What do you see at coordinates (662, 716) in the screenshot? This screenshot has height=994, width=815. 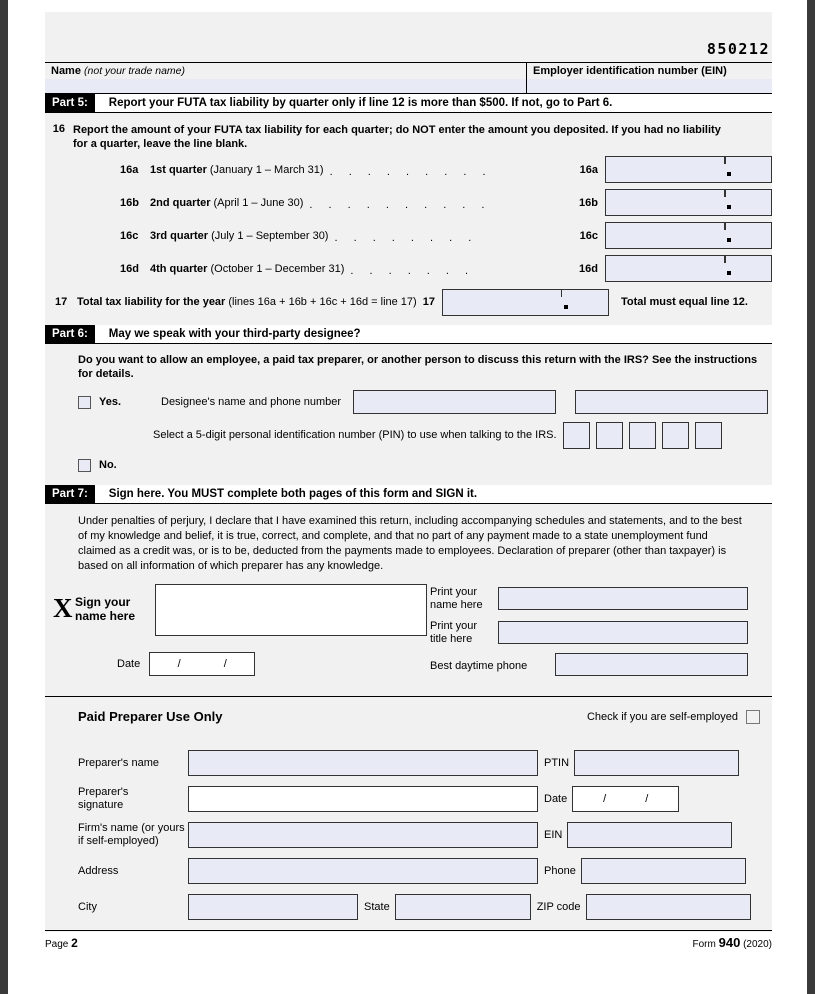 I see `self-employed-label: Check if you are self-employed` at bounding box center [662, 716].